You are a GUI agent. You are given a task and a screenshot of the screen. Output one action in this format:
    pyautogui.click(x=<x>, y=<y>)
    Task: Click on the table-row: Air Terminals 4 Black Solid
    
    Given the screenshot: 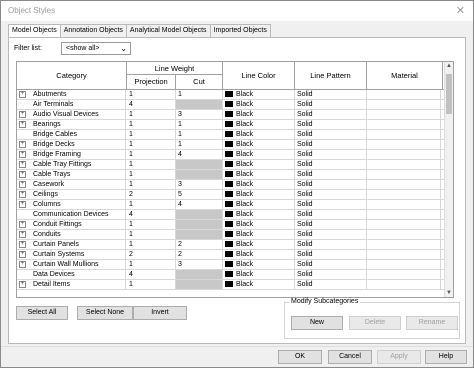 What is the action you would take?
    pyautogui.click(x=235, y=105)
    